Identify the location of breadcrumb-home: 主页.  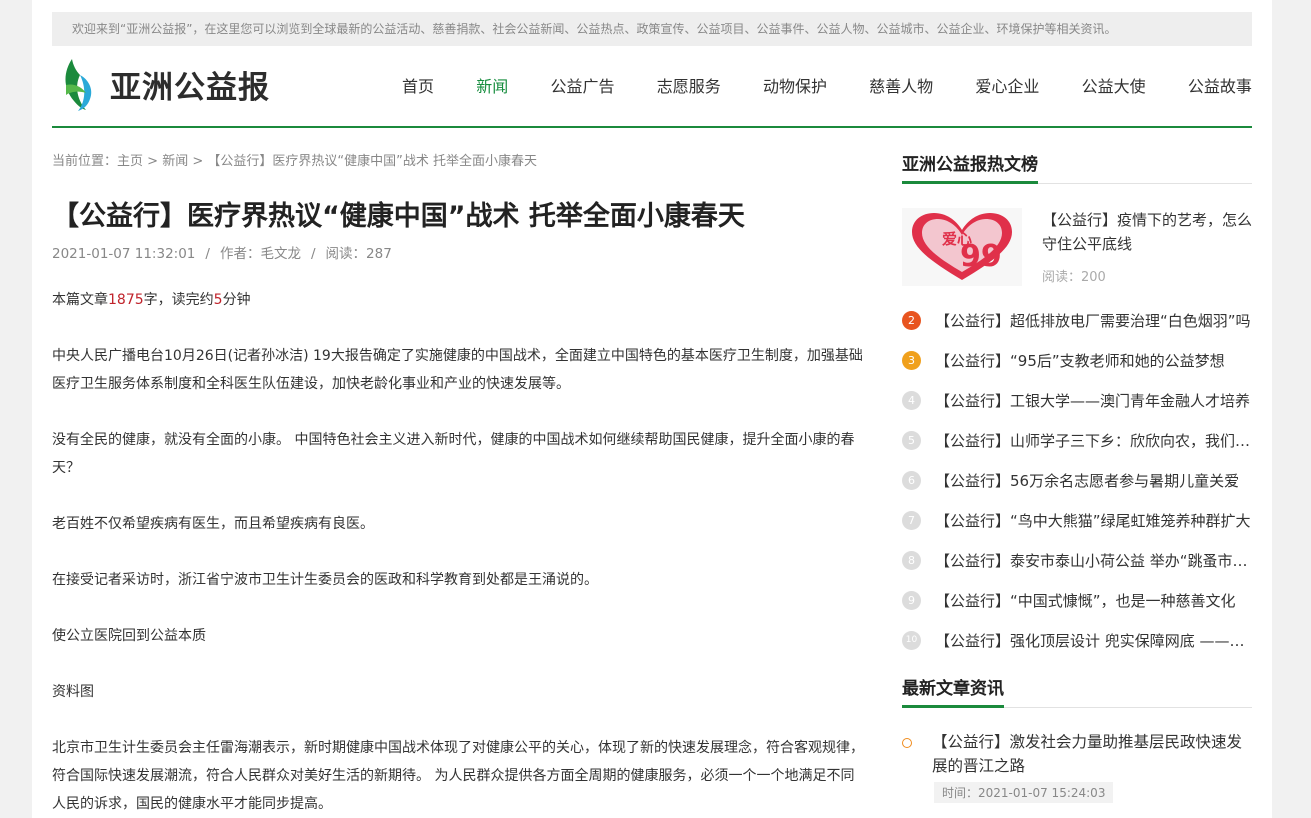
(130, 161).